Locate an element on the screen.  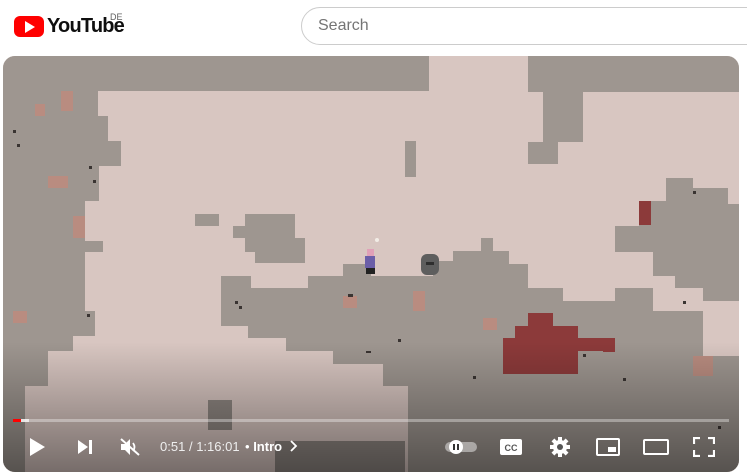
theater-button is located at coordinates (656, 447).